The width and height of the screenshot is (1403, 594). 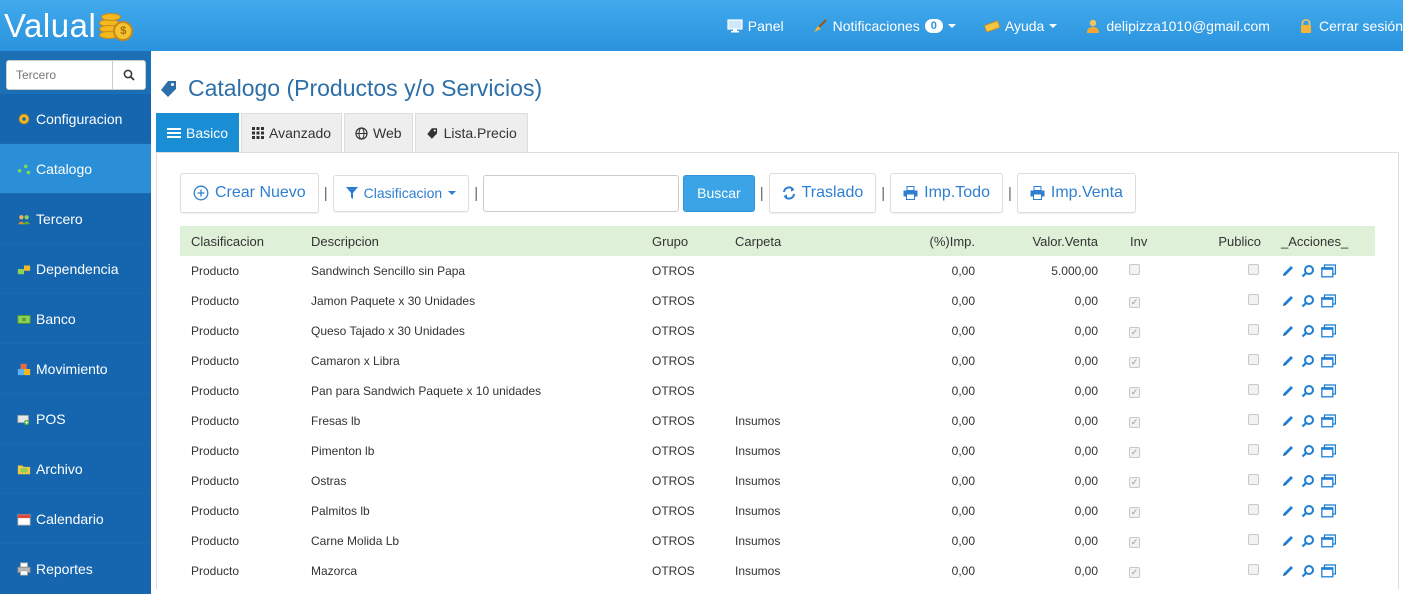 What do you see at coordinates (75, 219) in the screenshot?
I see `sidebar-item-tercero: Tercero` at bounding box center [75, 219].